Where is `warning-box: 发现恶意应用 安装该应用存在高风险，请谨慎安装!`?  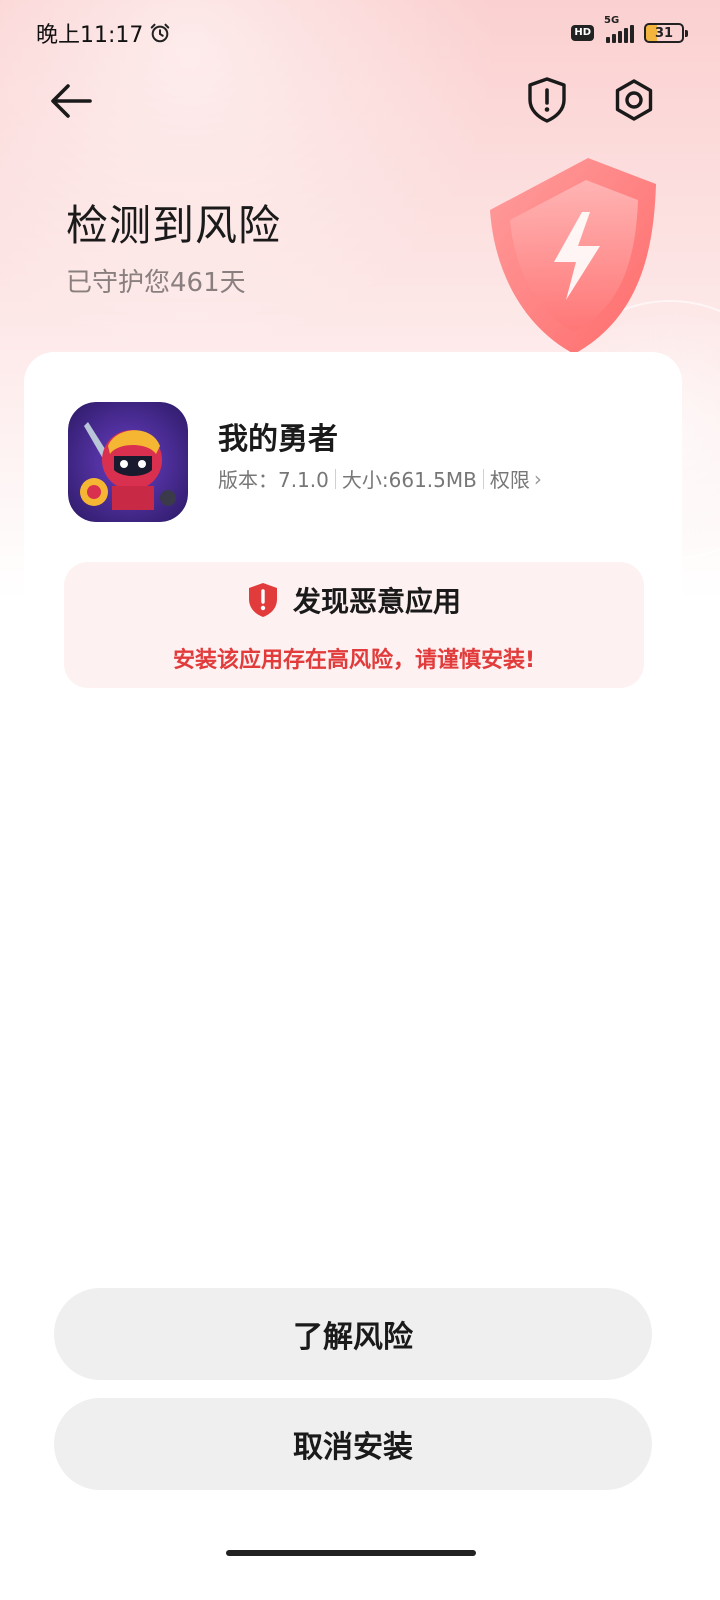 warning-box: 发现恶意应用 安装该应用存在高风险，请谨慎安装! is located at coordinates (354, 625).